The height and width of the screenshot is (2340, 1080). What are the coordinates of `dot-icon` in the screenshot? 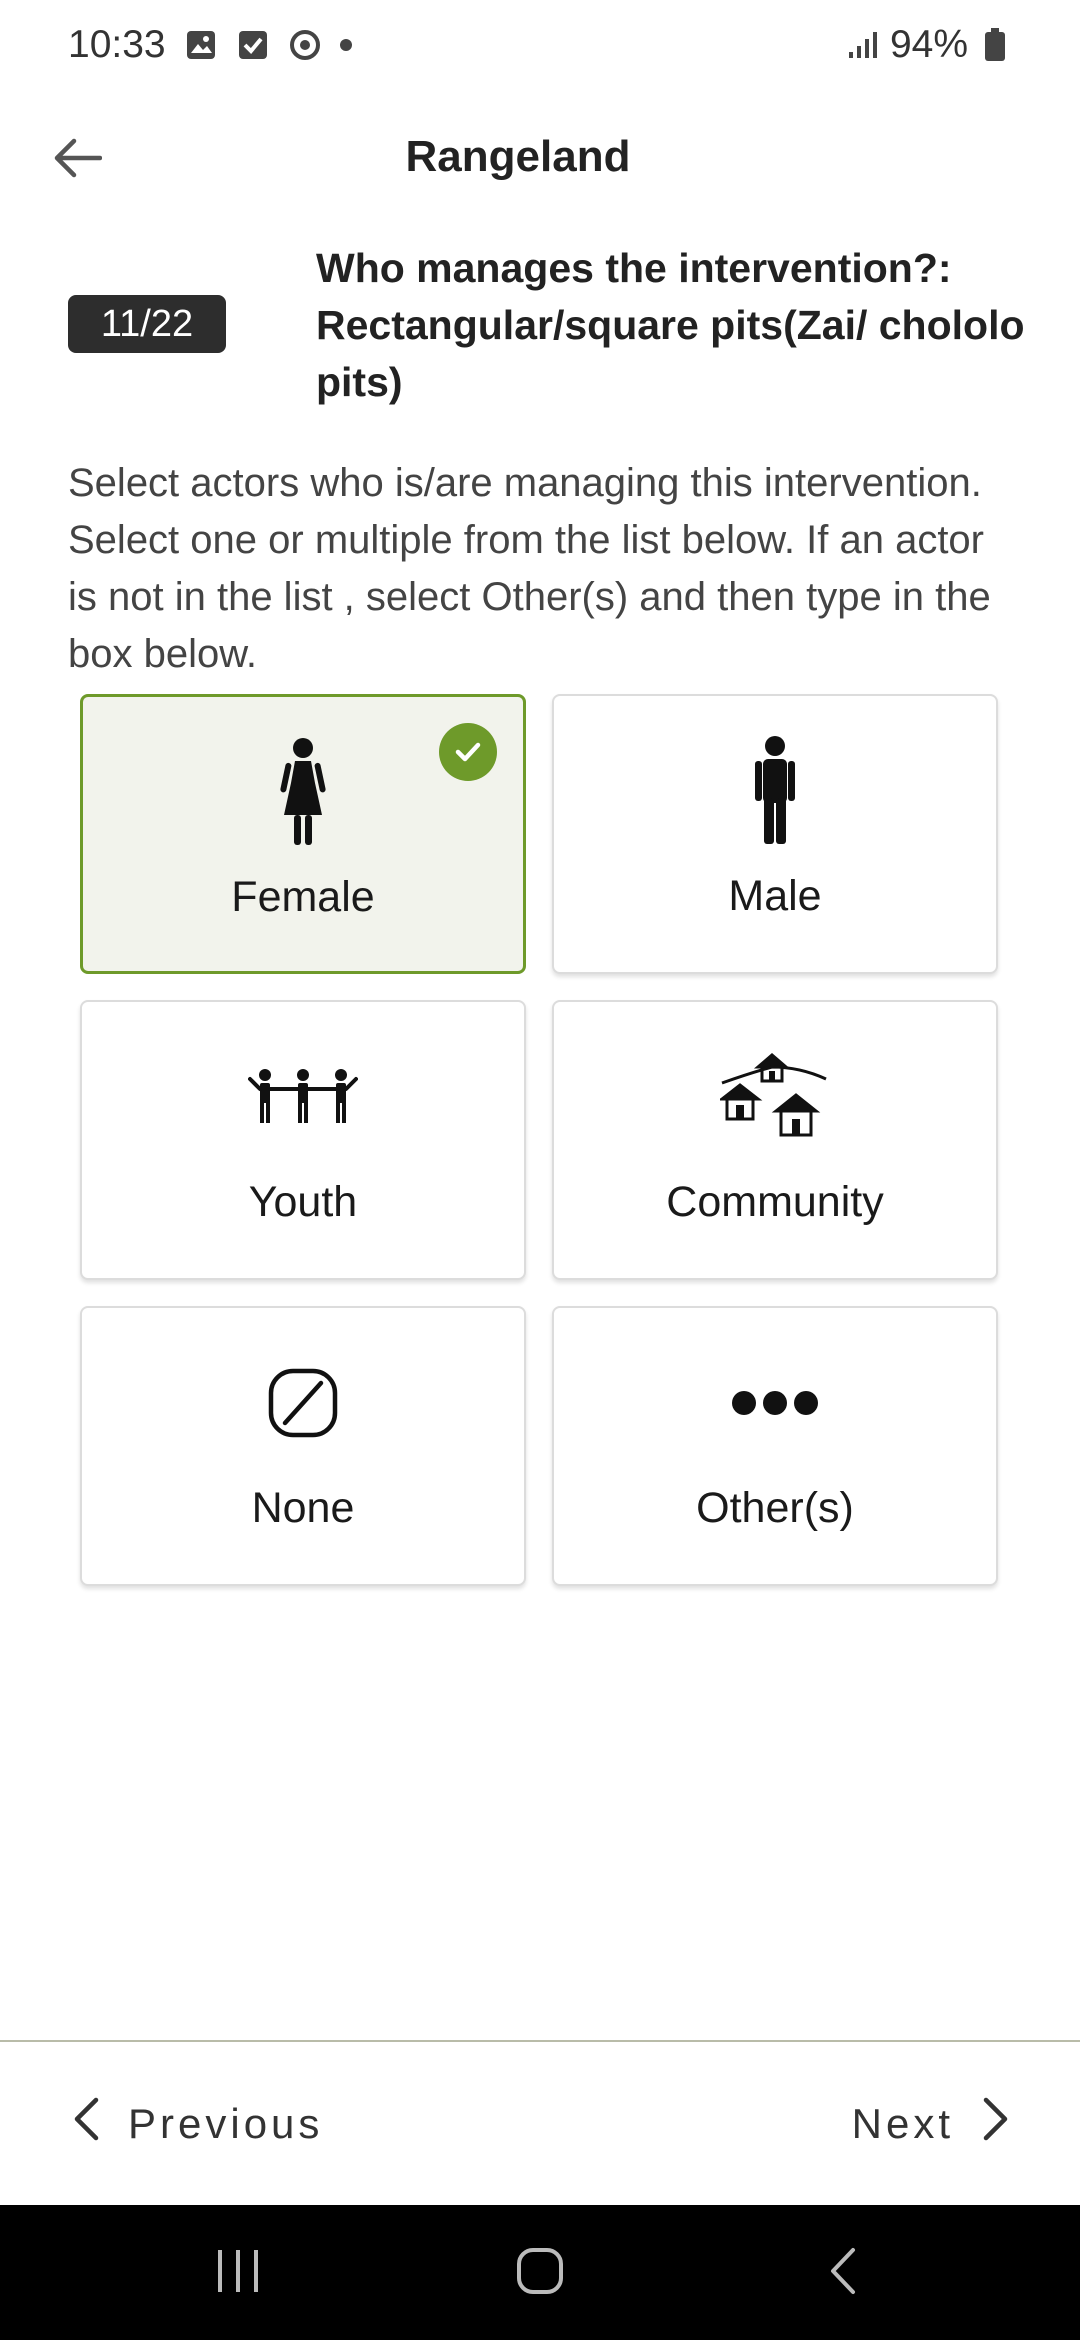 It's located at (345, 45).